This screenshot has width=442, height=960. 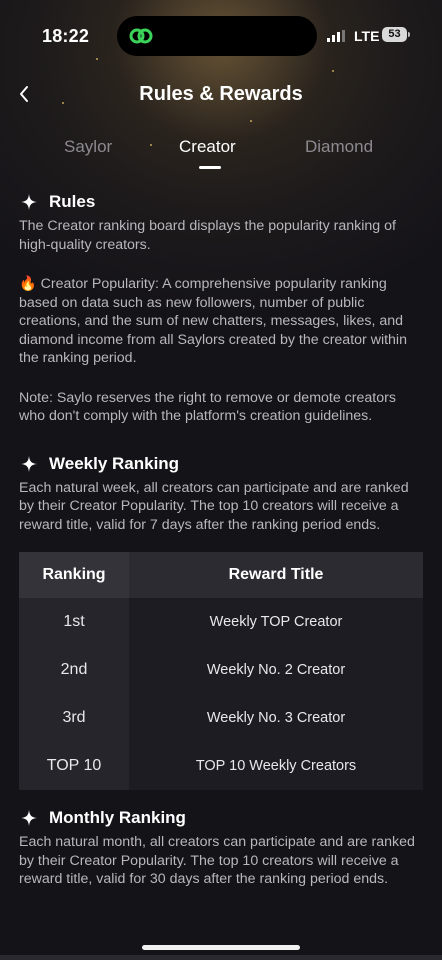 What do you see at coordinates (210, 167) in the screenshot?
I see `active-tab-indicator` at bounding box center [210, 167].